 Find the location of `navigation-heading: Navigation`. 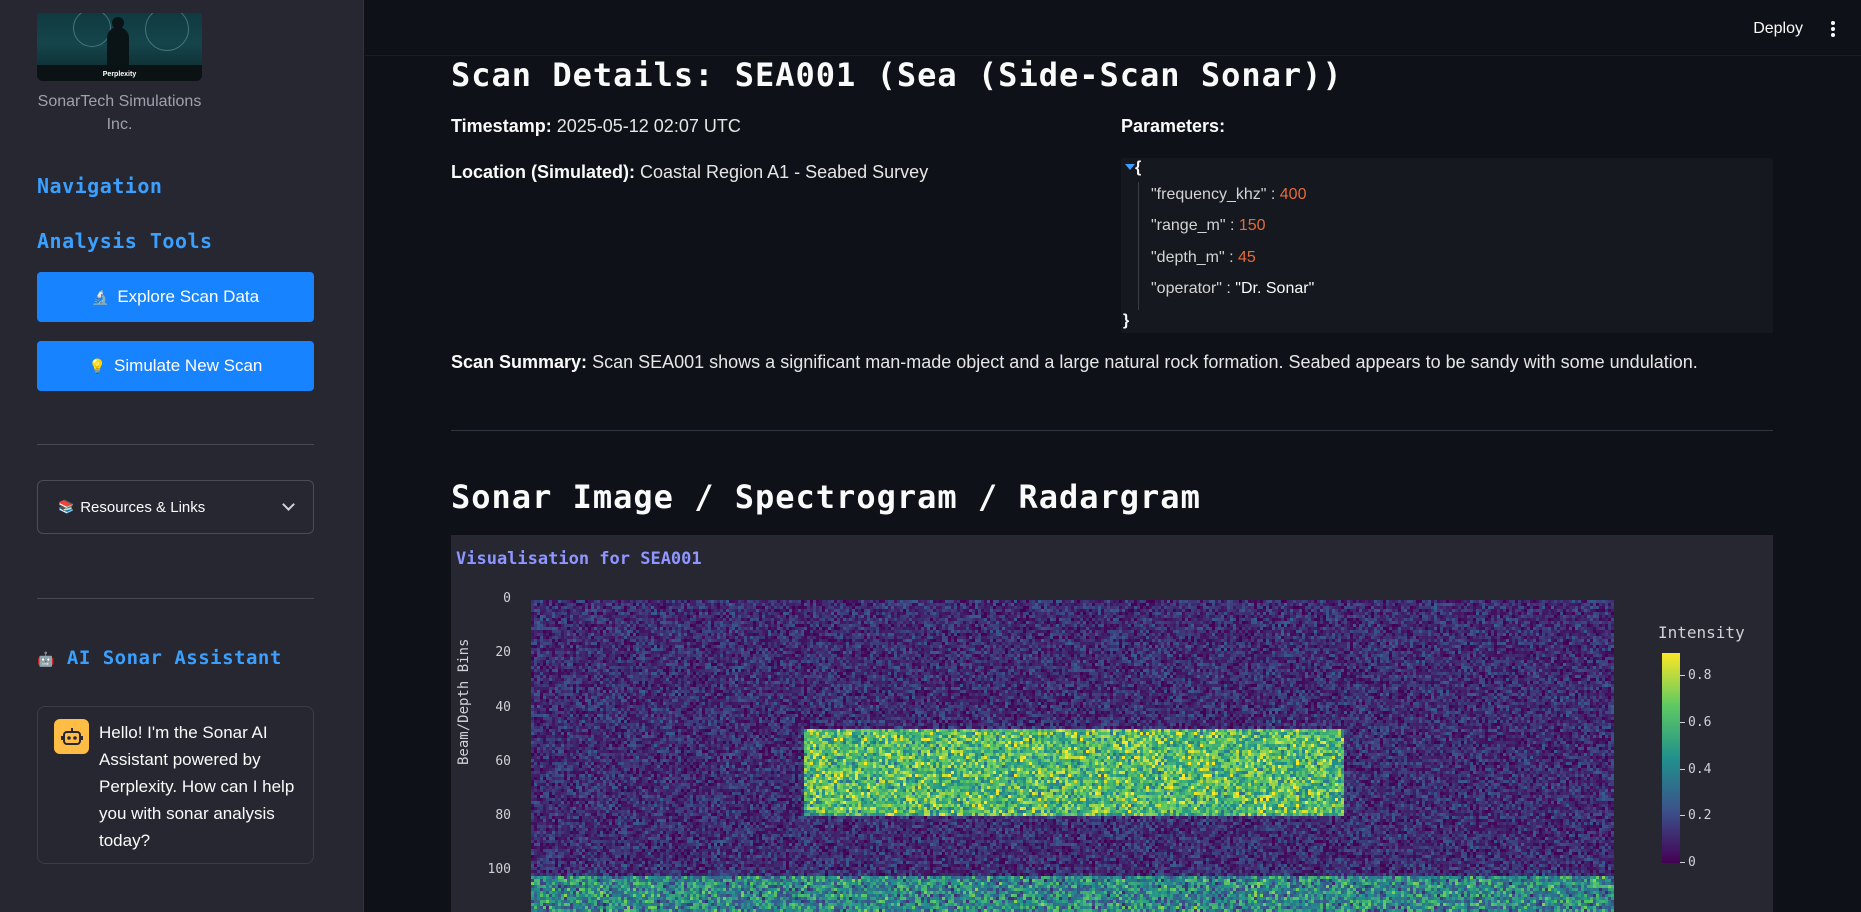

navigation-heading: Navigation is located at coordinates (100, 186).